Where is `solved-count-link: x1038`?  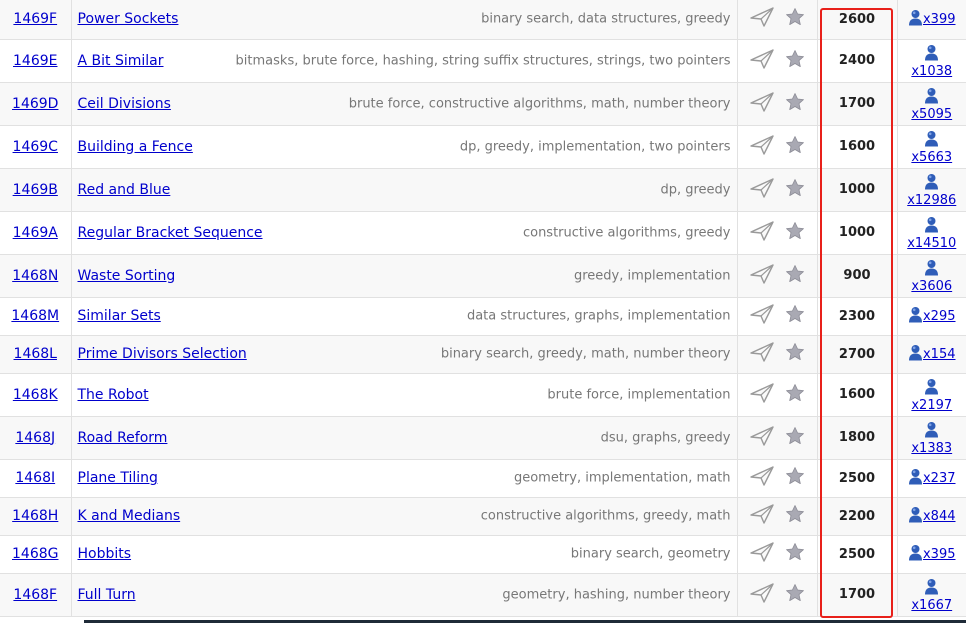 solved-count-link: x1038 is located at coordinates (931, 71).